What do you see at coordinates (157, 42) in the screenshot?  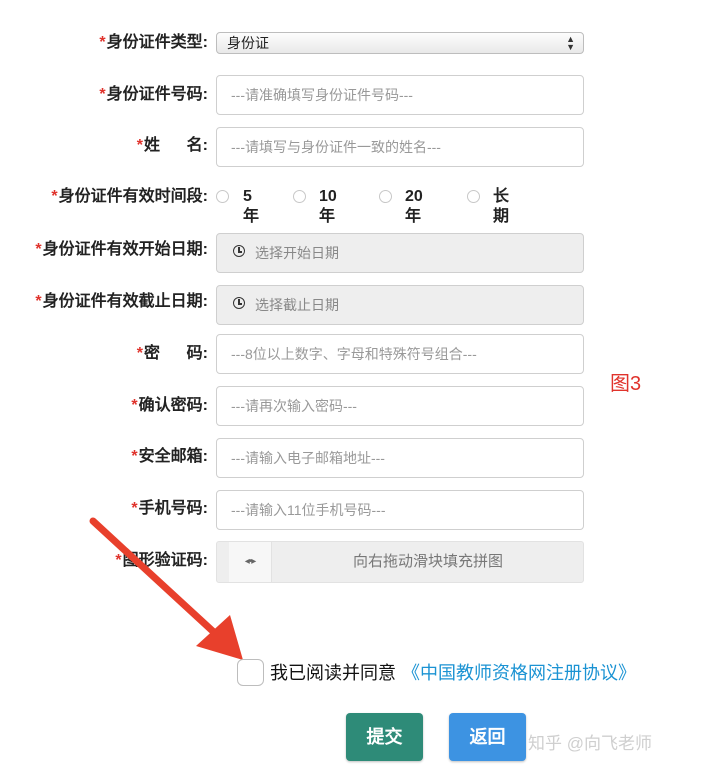 I see `id-type-label-text: 身份证件类型:` at bounding box center [157, 42].